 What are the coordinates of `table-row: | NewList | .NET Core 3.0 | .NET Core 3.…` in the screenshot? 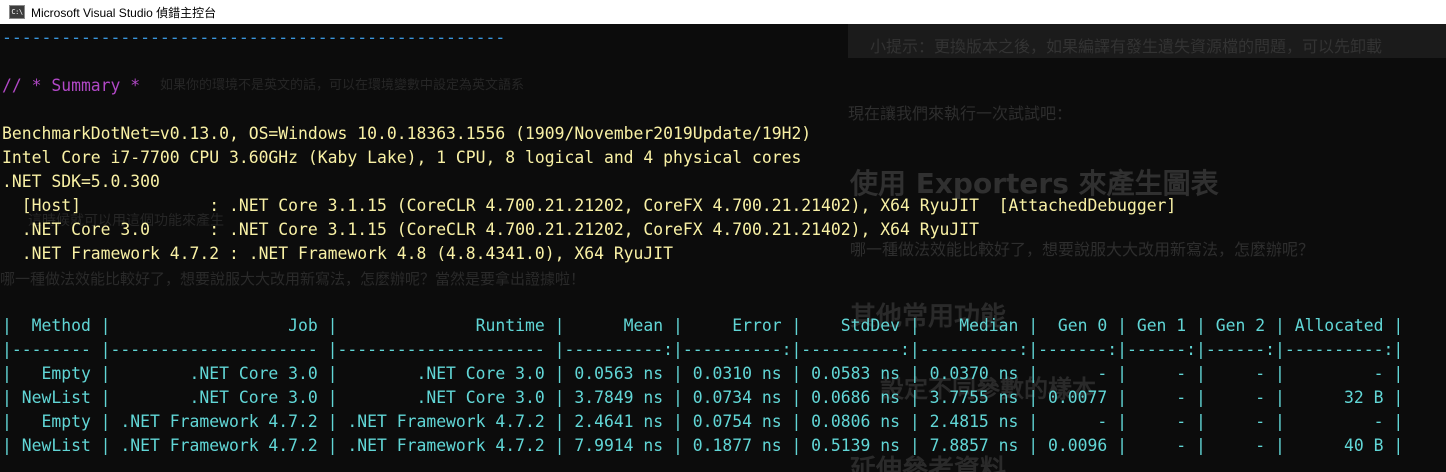 It's located at (703, 397).